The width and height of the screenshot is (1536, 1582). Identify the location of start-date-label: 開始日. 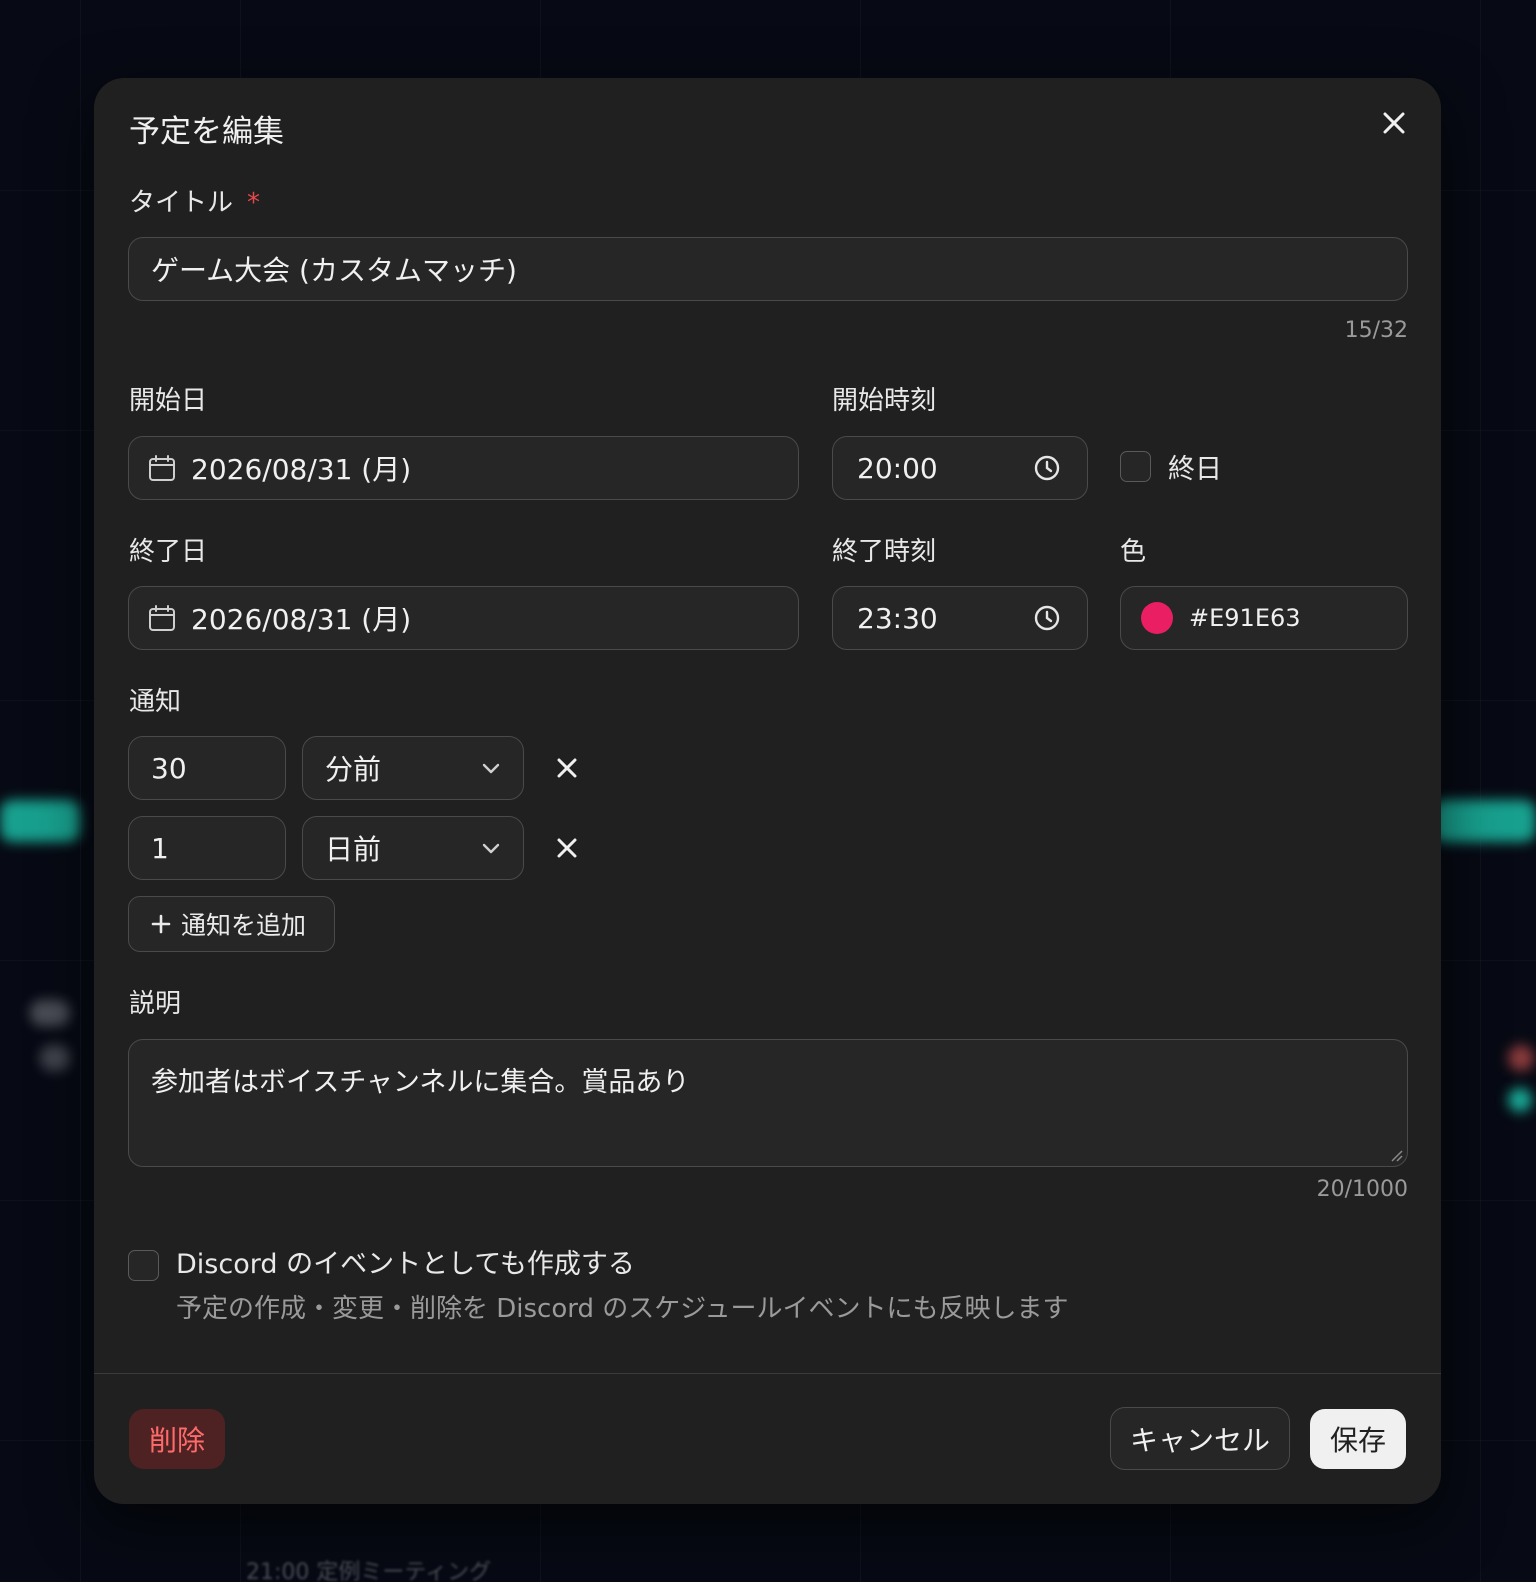
(168, 401).